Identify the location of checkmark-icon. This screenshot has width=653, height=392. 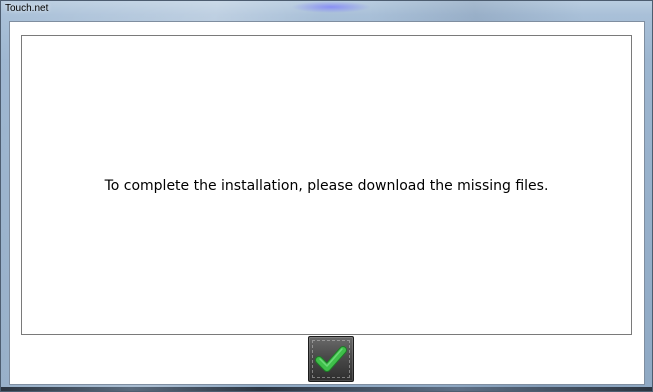
(331, 359).